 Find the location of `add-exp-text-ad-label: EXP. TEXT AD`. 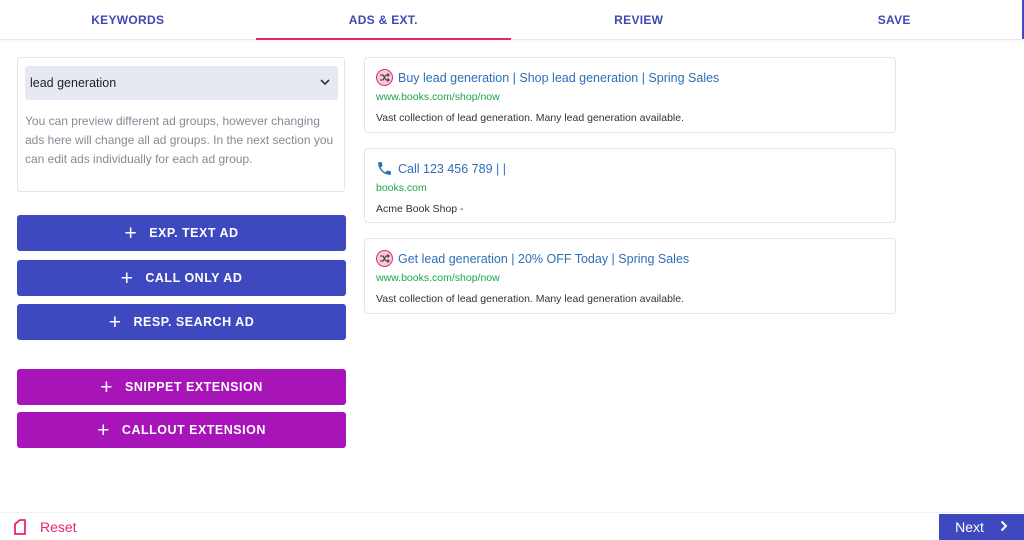

add-exp-text-ad-label: EXP. TEXT AD is located at coordinates (194, 233).